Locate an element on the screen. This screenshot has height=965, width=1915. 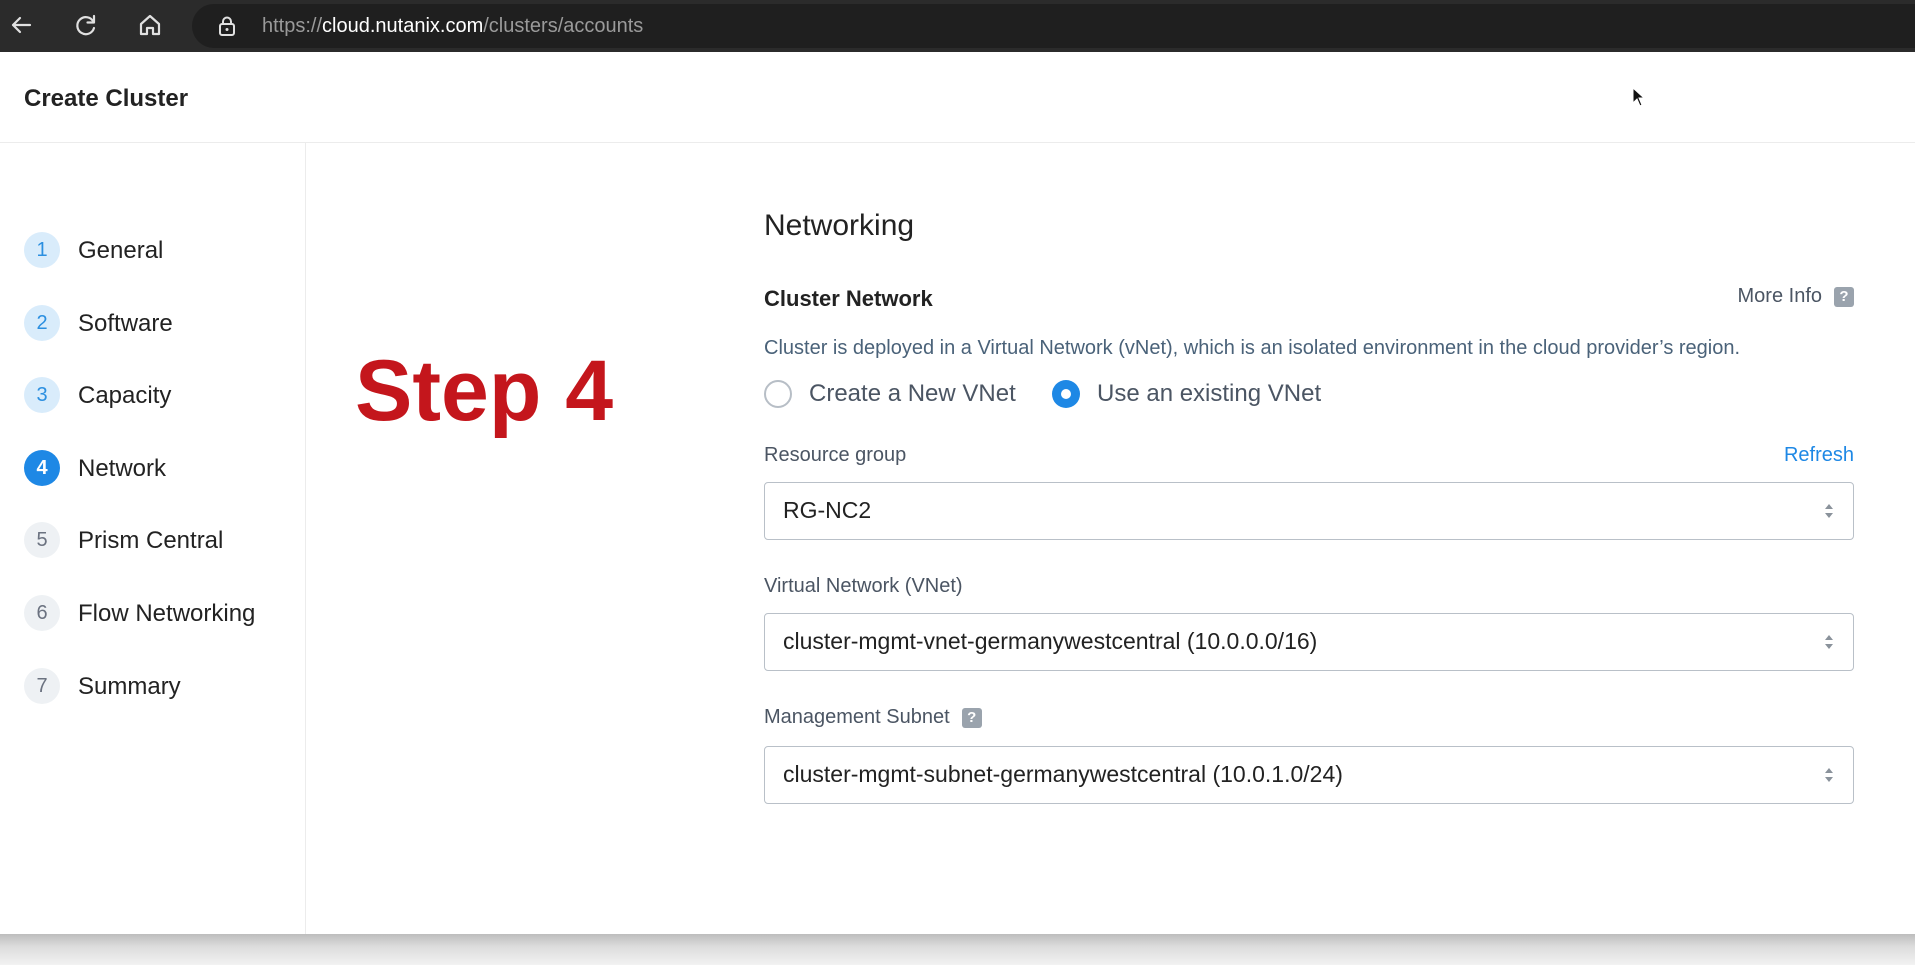
step-label: Prism Central is located at coordinates (151, 540).